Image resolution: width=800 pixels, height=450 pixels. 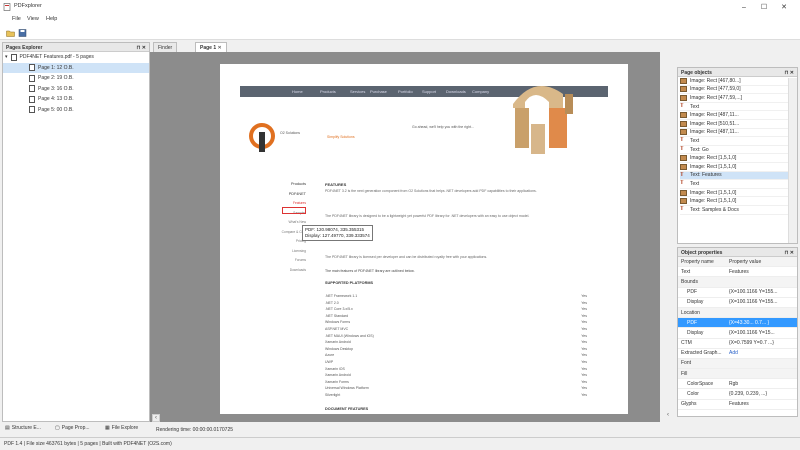 I want to click on menu-help: Help, so click(x=51, y=19).